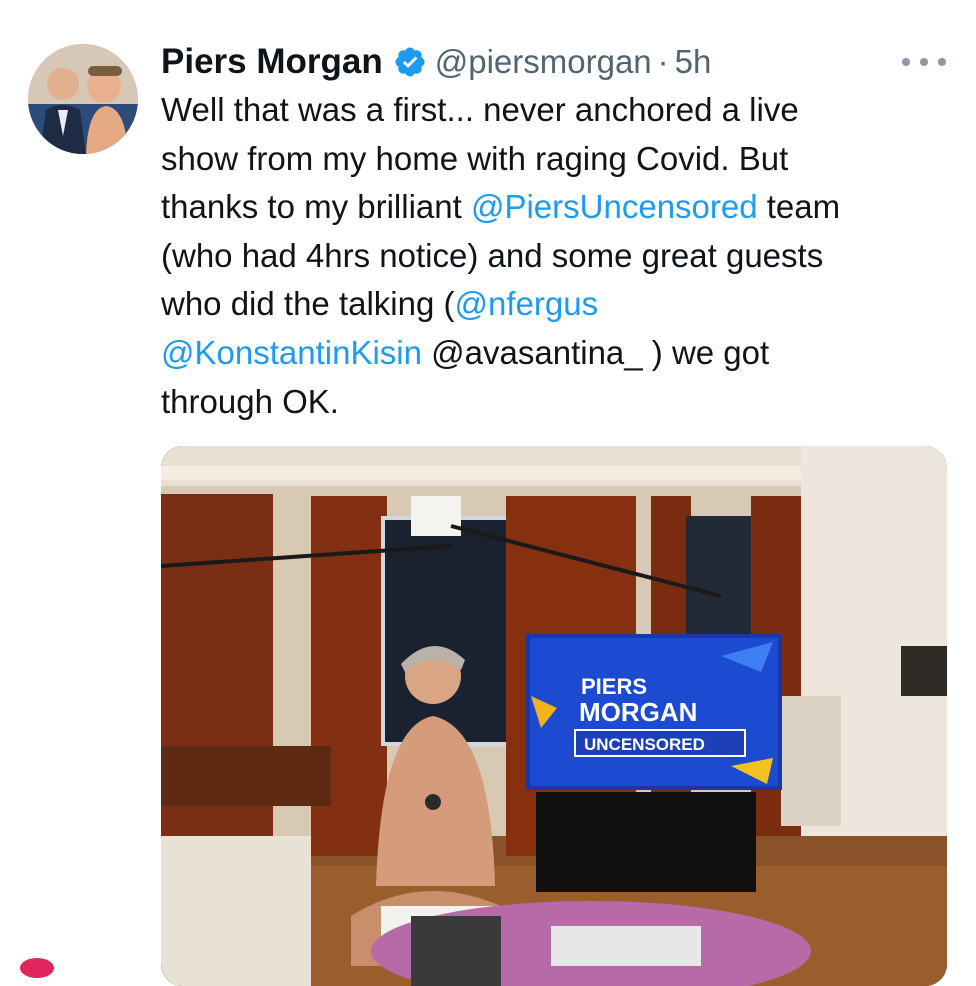 The width and height of the screenshot is (976, 986). I want to click on author-handle: @piersmorgan, so click(543, 62).